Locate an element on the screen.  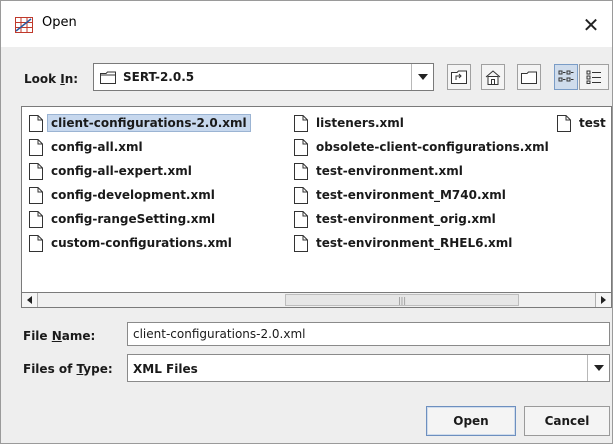
file-list-item: config-rangeSetting.xml is located at coordinates (138, 219).